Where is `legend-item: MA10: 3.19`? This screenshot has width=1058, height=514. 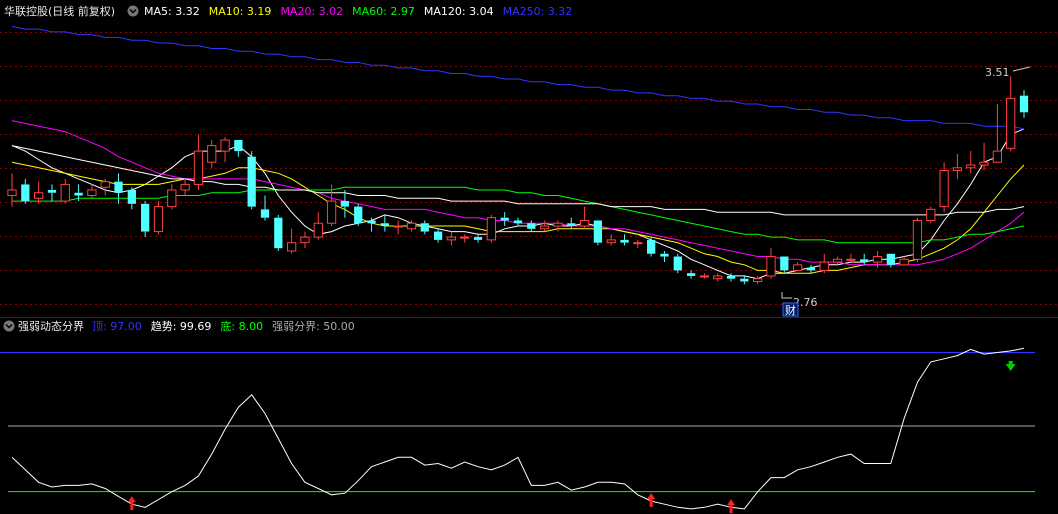
legend-item: MA10: 3.19 is located at coordinates (240, 11).